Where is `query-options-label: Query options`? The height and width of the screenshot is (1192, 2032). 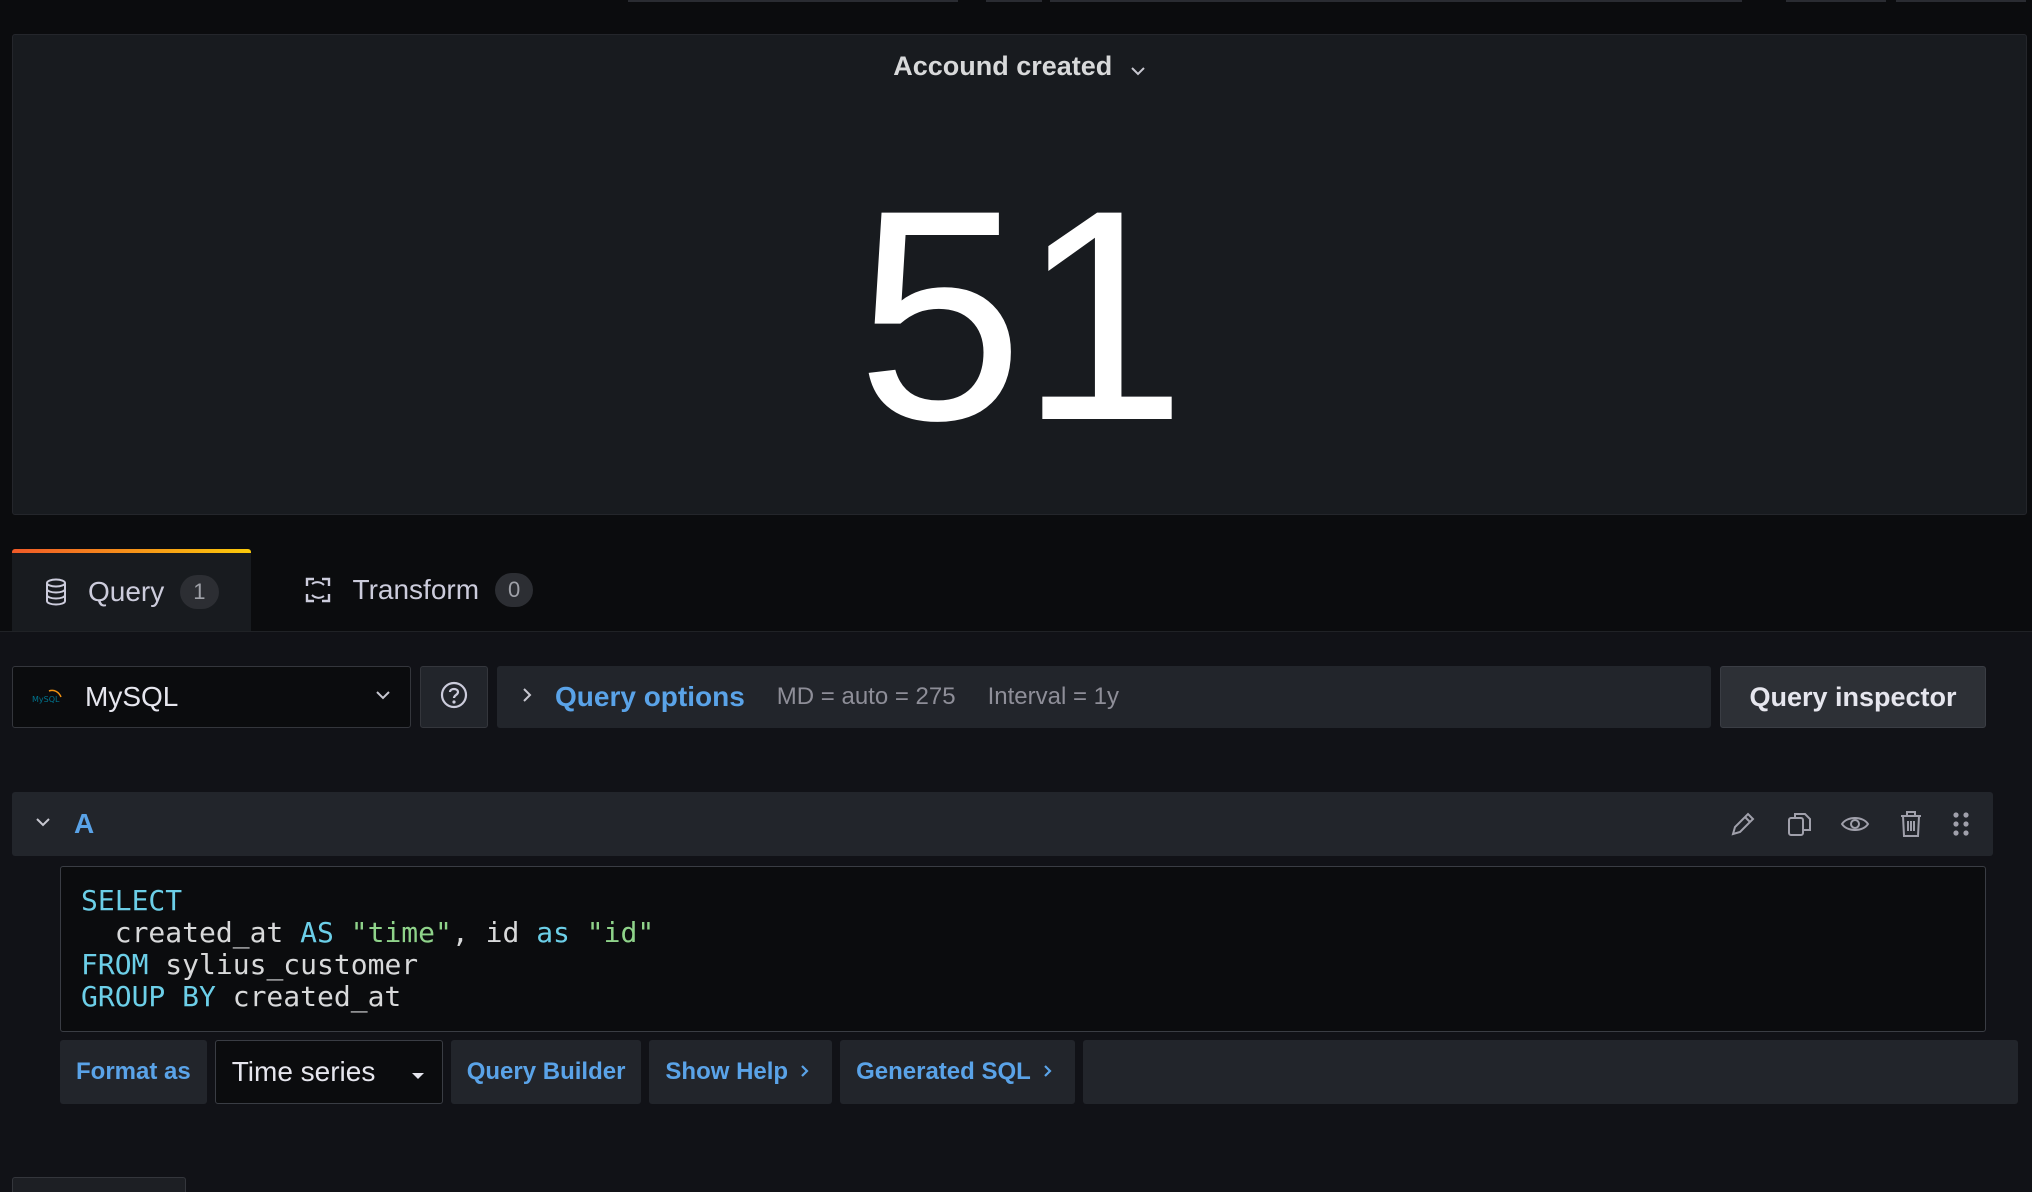 query-options-label: Query options is located at coordinates (650, 697).